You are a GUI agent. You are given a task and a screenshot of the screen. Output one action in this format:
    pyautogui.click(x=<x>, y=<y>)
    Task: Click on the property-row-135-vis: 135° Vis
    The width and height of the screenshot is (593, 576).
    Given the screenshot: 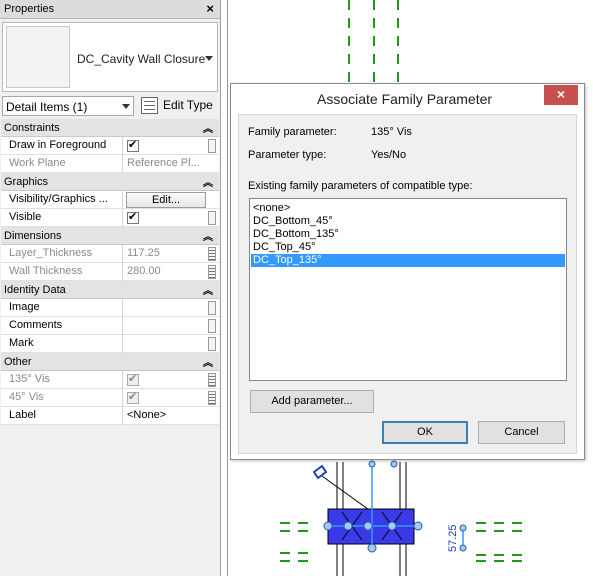 What is the action you would take?
    pyautogui.click(x=110, y=380)
    